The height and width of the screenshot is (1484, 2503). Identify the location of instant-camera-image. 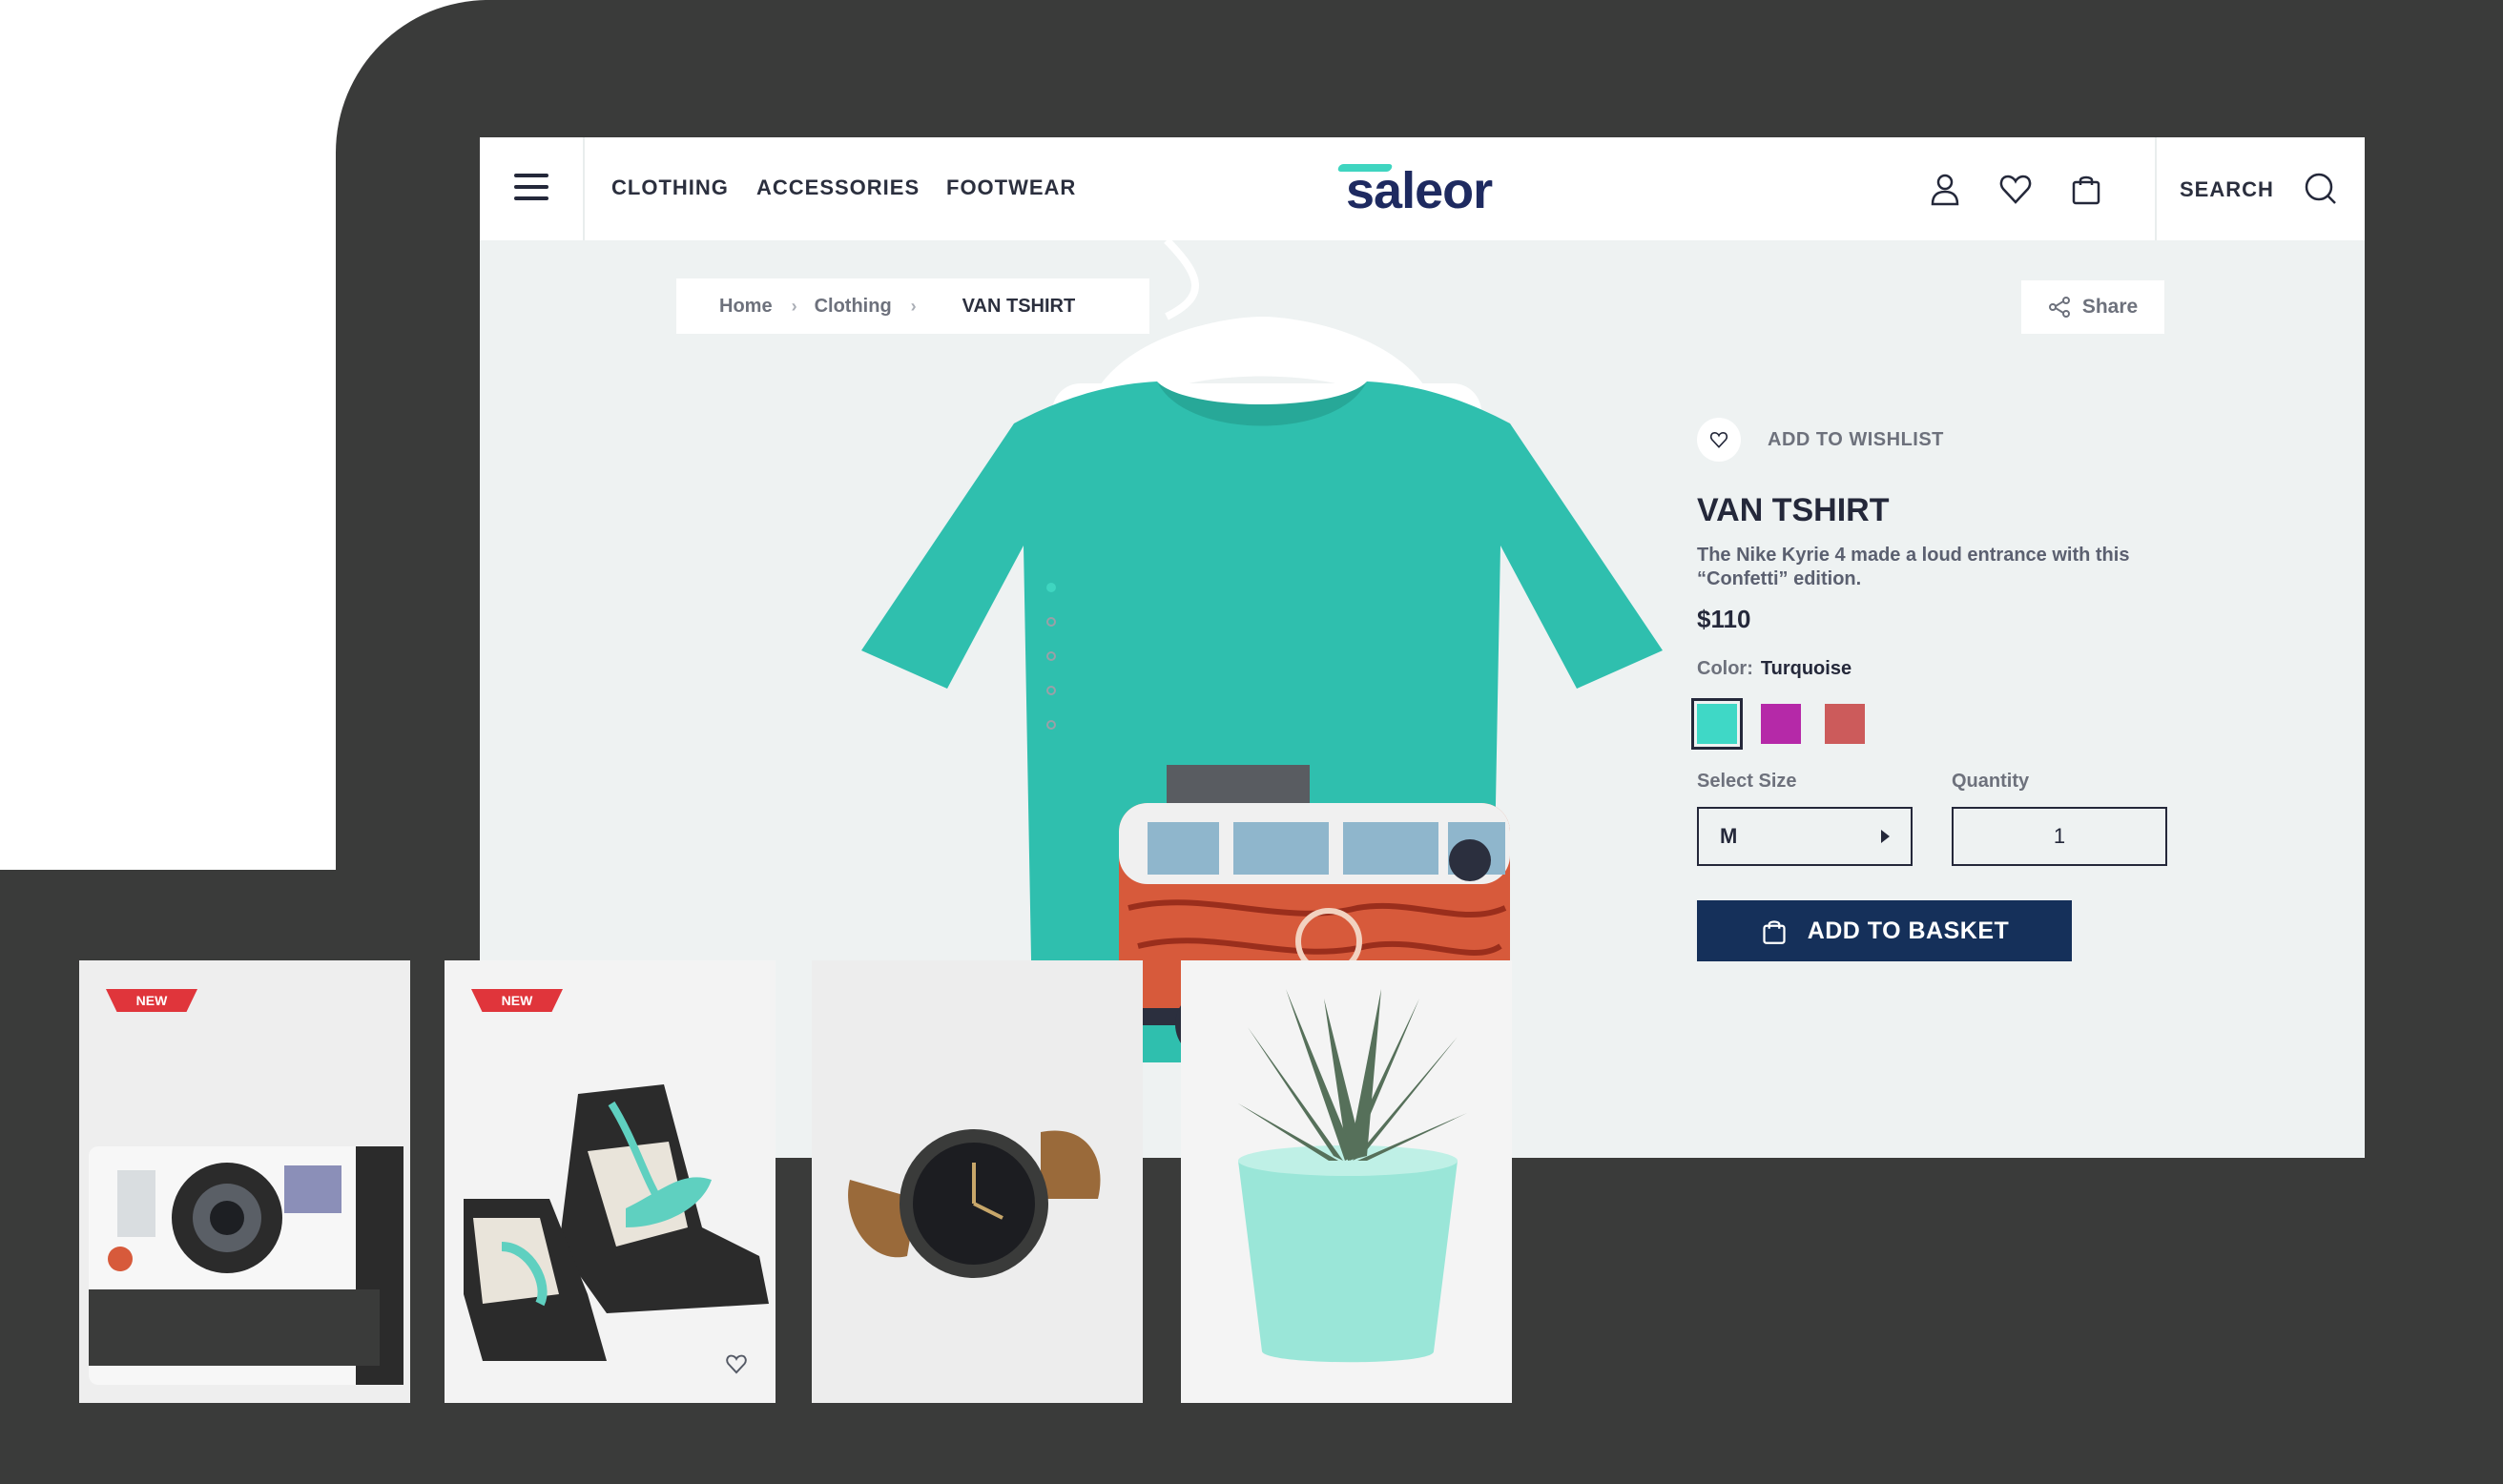
(244, 1181).